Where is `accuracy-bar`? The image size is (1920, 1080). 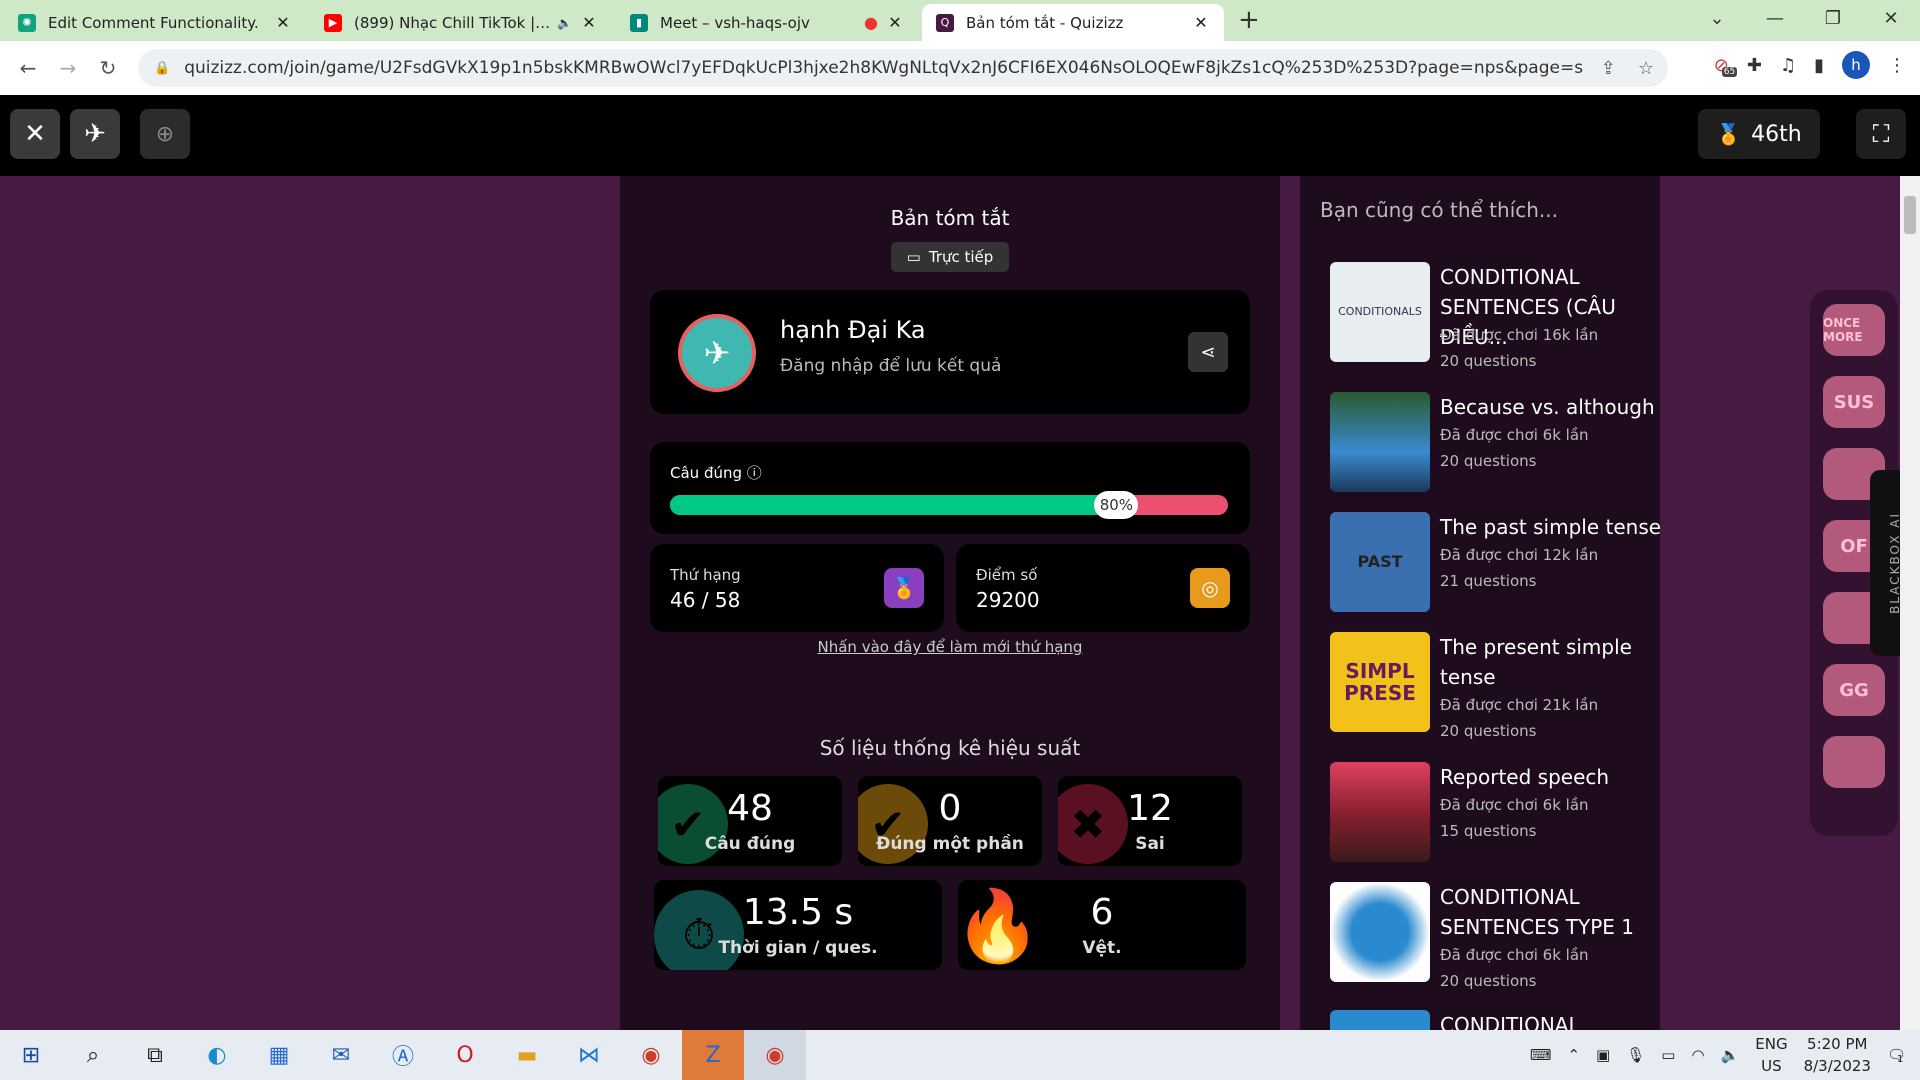
accuracy-bar is located at coordinates (949, 505).